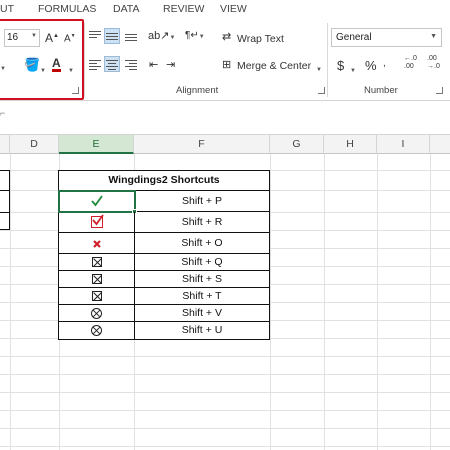  I want to click on table-row: Shift + O, so click(164, 243).